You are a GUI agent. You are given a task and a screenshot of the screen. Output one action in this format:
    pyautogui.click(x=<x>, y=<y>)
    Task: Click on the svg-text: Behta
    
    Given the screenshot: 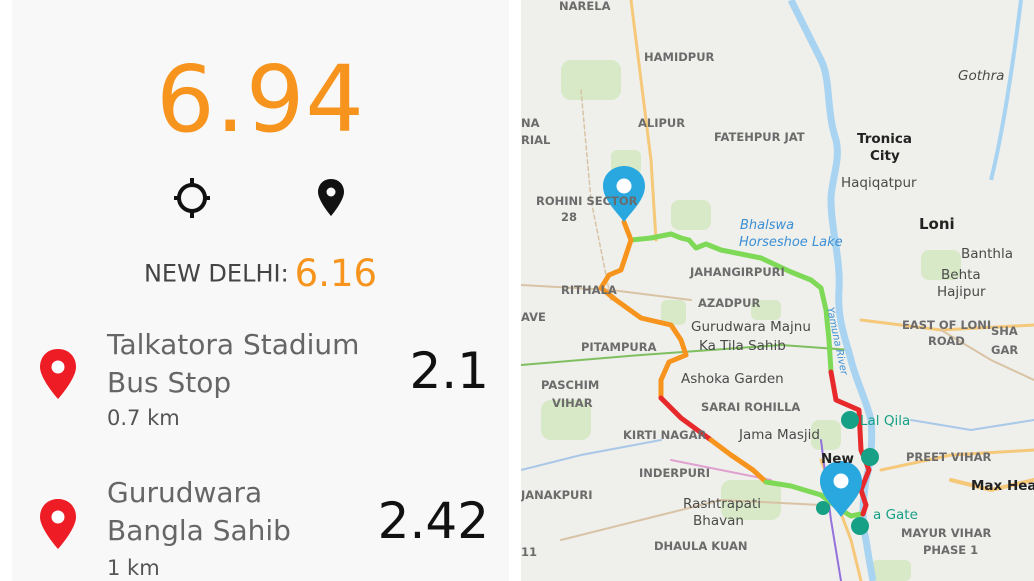 What is the action you would take?
    pyautogui.click(x=961, y=275)
    